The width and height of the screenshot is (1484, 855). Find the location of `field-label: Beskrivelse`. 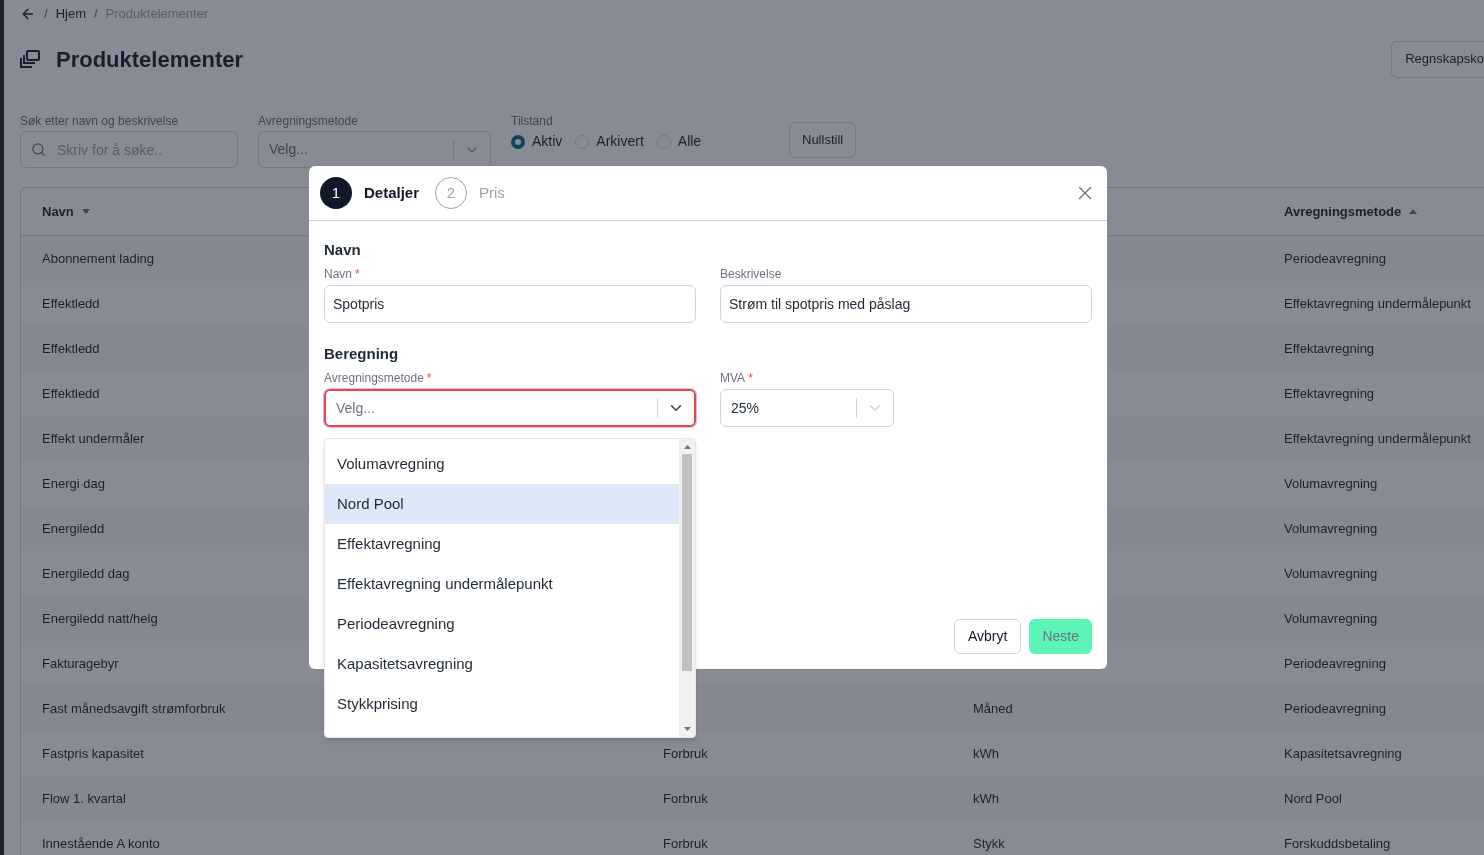

field-label: Beskrivelse is located at coordinates (751, 273).